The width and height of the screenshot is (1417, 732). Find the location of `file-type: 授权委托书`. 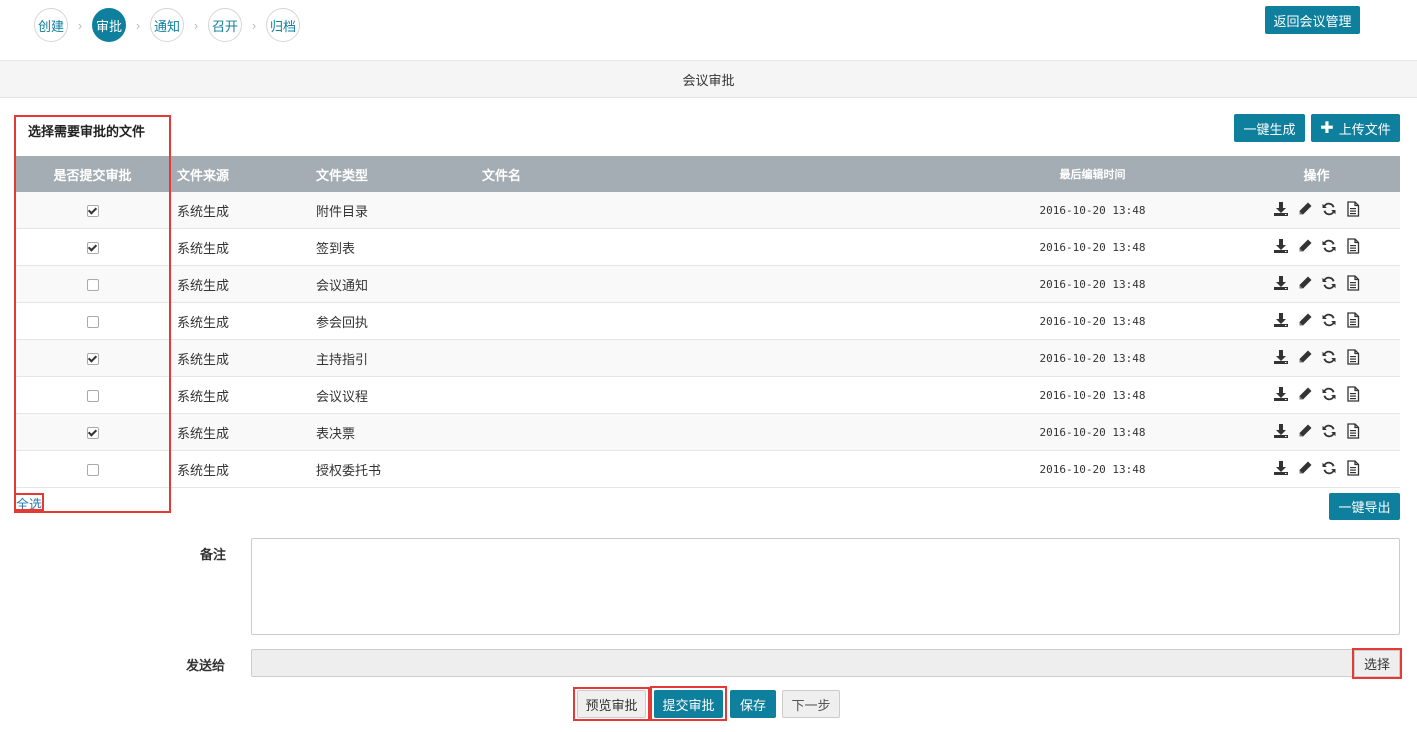

file-type: 授权委托书 is located at coordinates (399, 469).